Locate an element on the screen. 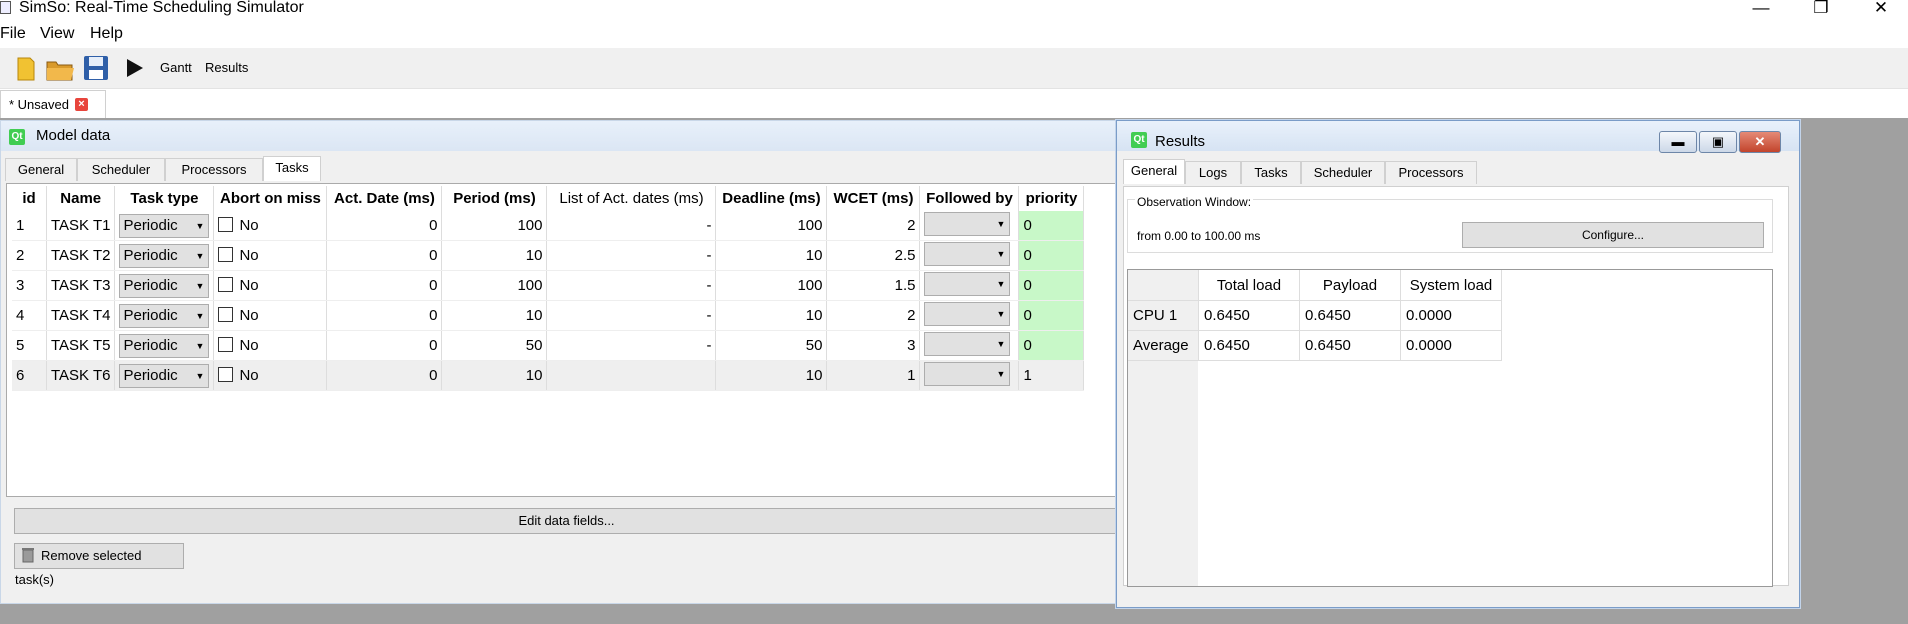  cell-period: 50 is located at coordinates (494, 345).